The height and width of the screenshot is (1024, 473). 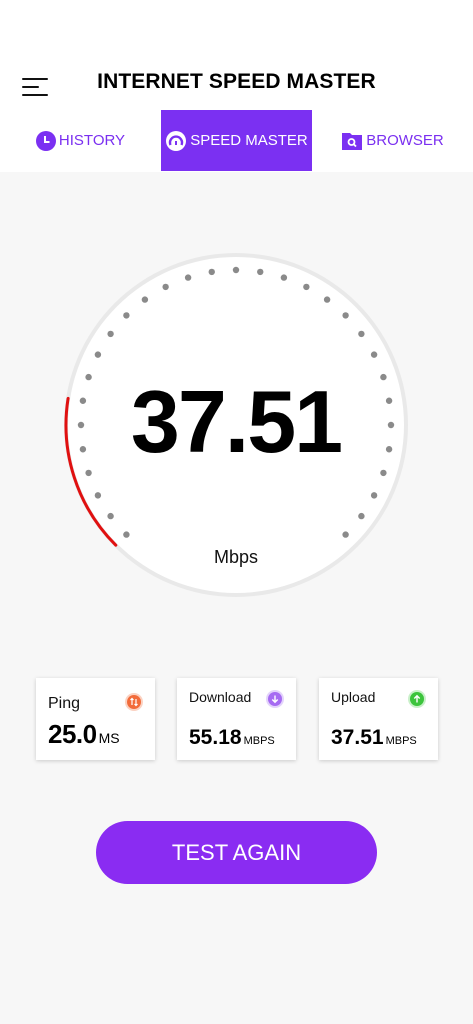 I want to click on tab-browser-label: BROWSER, so click(x=405, y=140).